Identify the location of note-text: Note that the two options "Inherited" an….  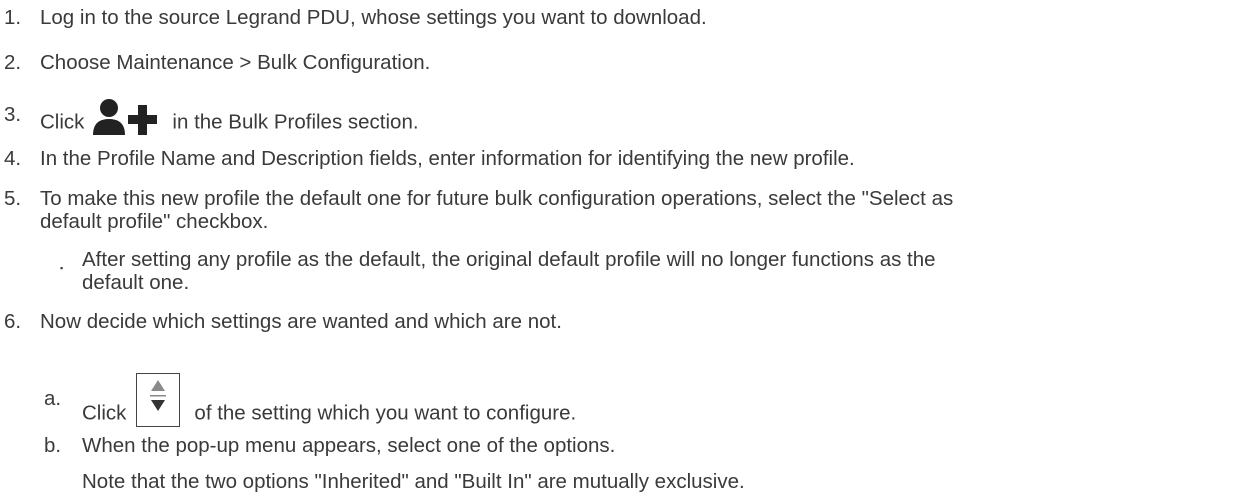
(413, 481).